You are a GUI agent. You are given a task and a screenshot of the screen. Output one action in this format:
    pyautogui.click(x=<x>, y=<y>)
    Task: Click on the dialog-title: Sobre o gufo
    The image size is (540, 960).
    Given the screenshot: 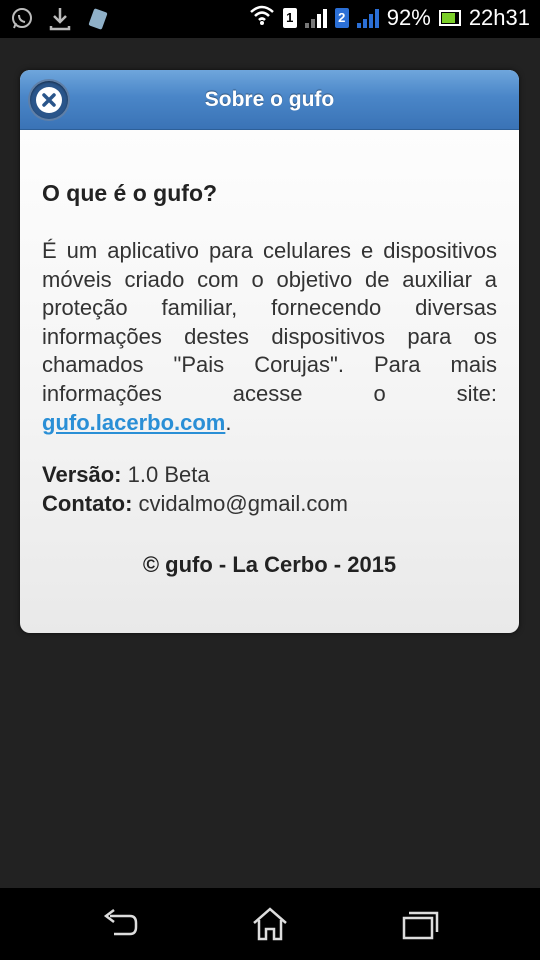 What is the action you would take?
    pyautogui.click(x=269, y=99)
    